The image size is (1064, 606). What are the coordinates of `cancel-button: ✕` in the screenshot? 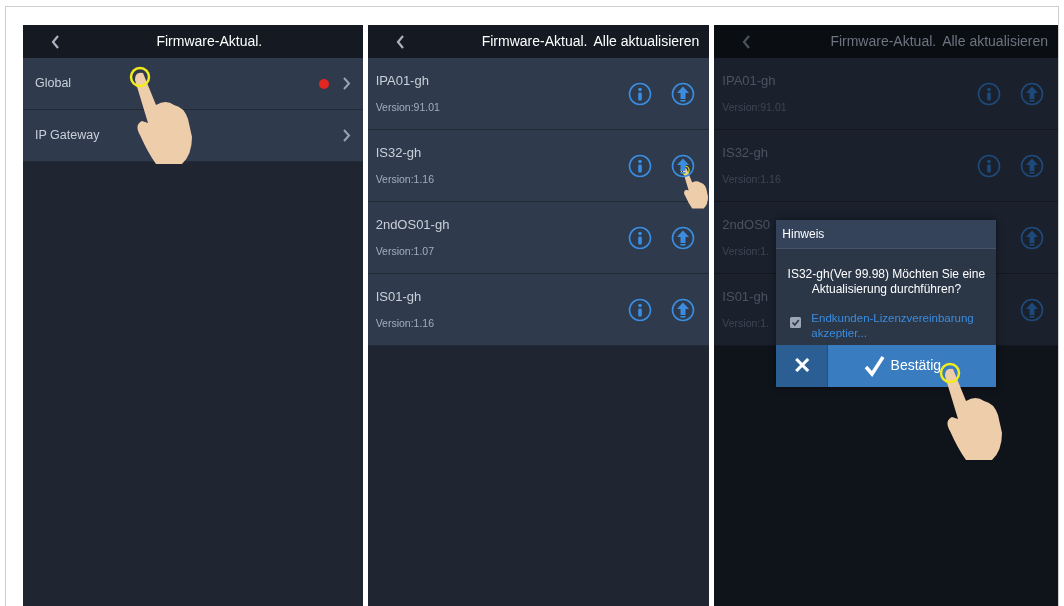 It's located at (802, 365).